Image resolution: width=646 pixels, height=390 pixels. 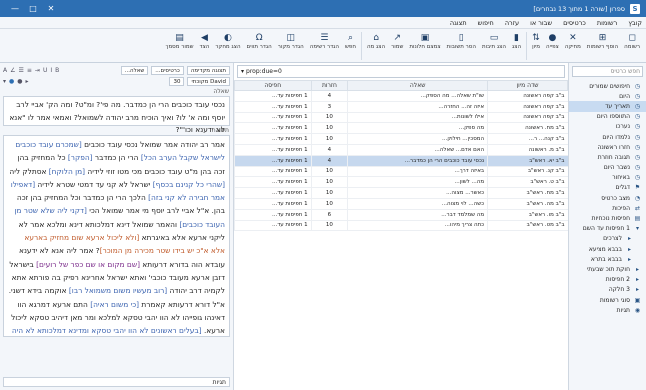 What do you see at coordinates (33, 8) in the screenshot?
I see `maximize-icon: □` at bounding box center [33, 8].